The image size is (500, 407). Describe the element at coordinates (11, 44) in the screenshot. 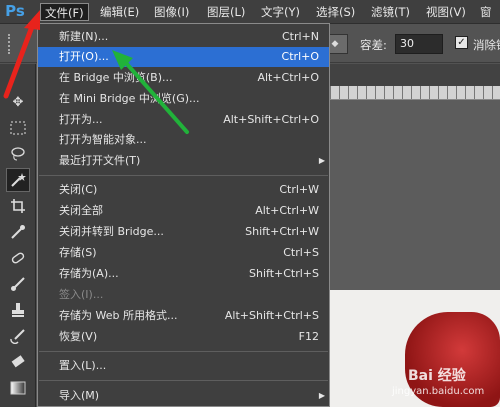

I see `options-grip` at that location.